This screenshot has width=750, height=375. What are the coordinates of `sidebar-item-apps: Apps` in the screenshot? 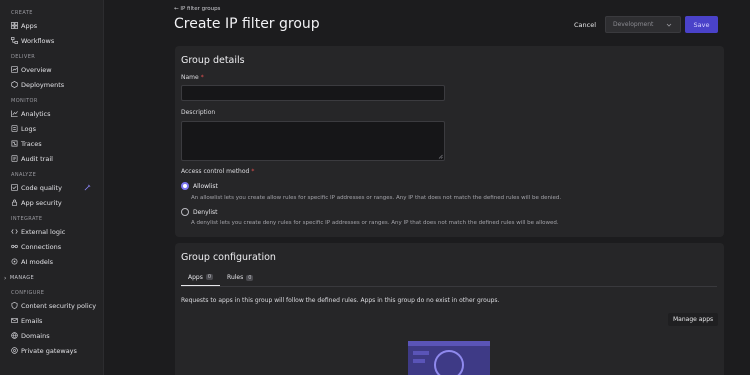 It's located at (51, 25).